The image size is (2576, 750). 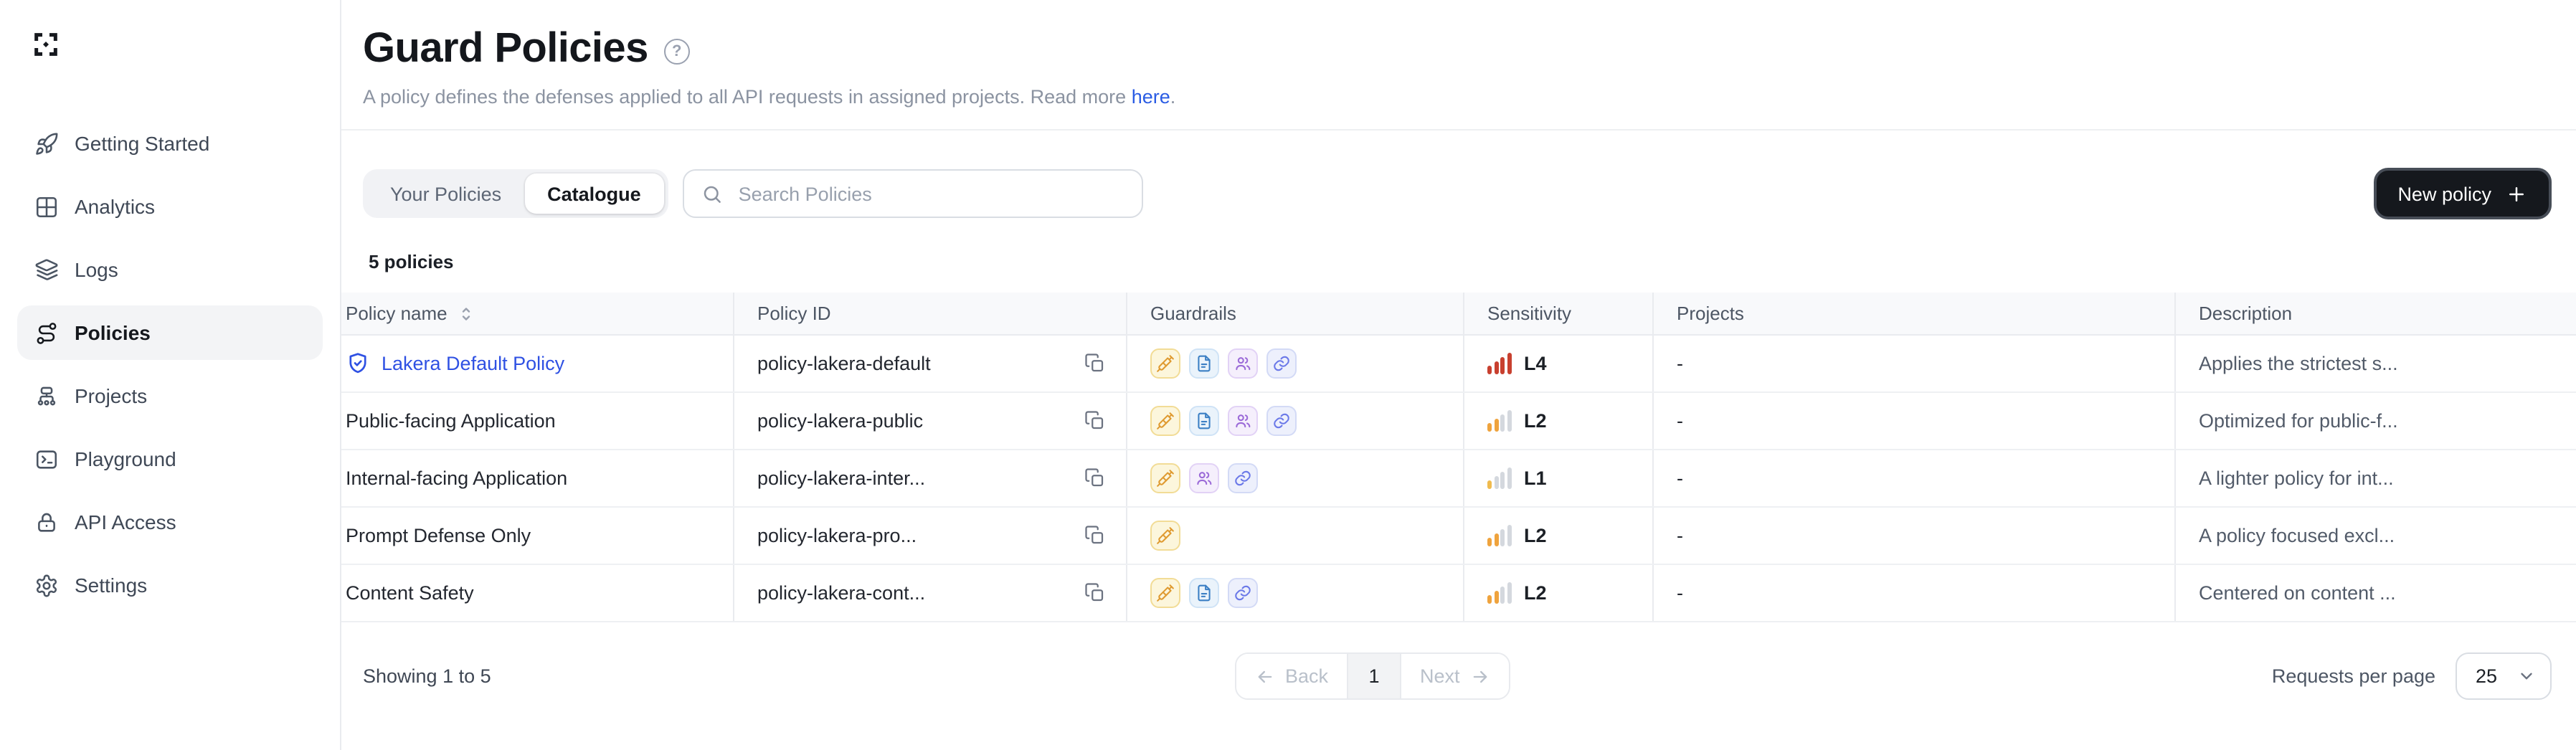 I want to click on org-tree-icon, so click(x=47, y=396).